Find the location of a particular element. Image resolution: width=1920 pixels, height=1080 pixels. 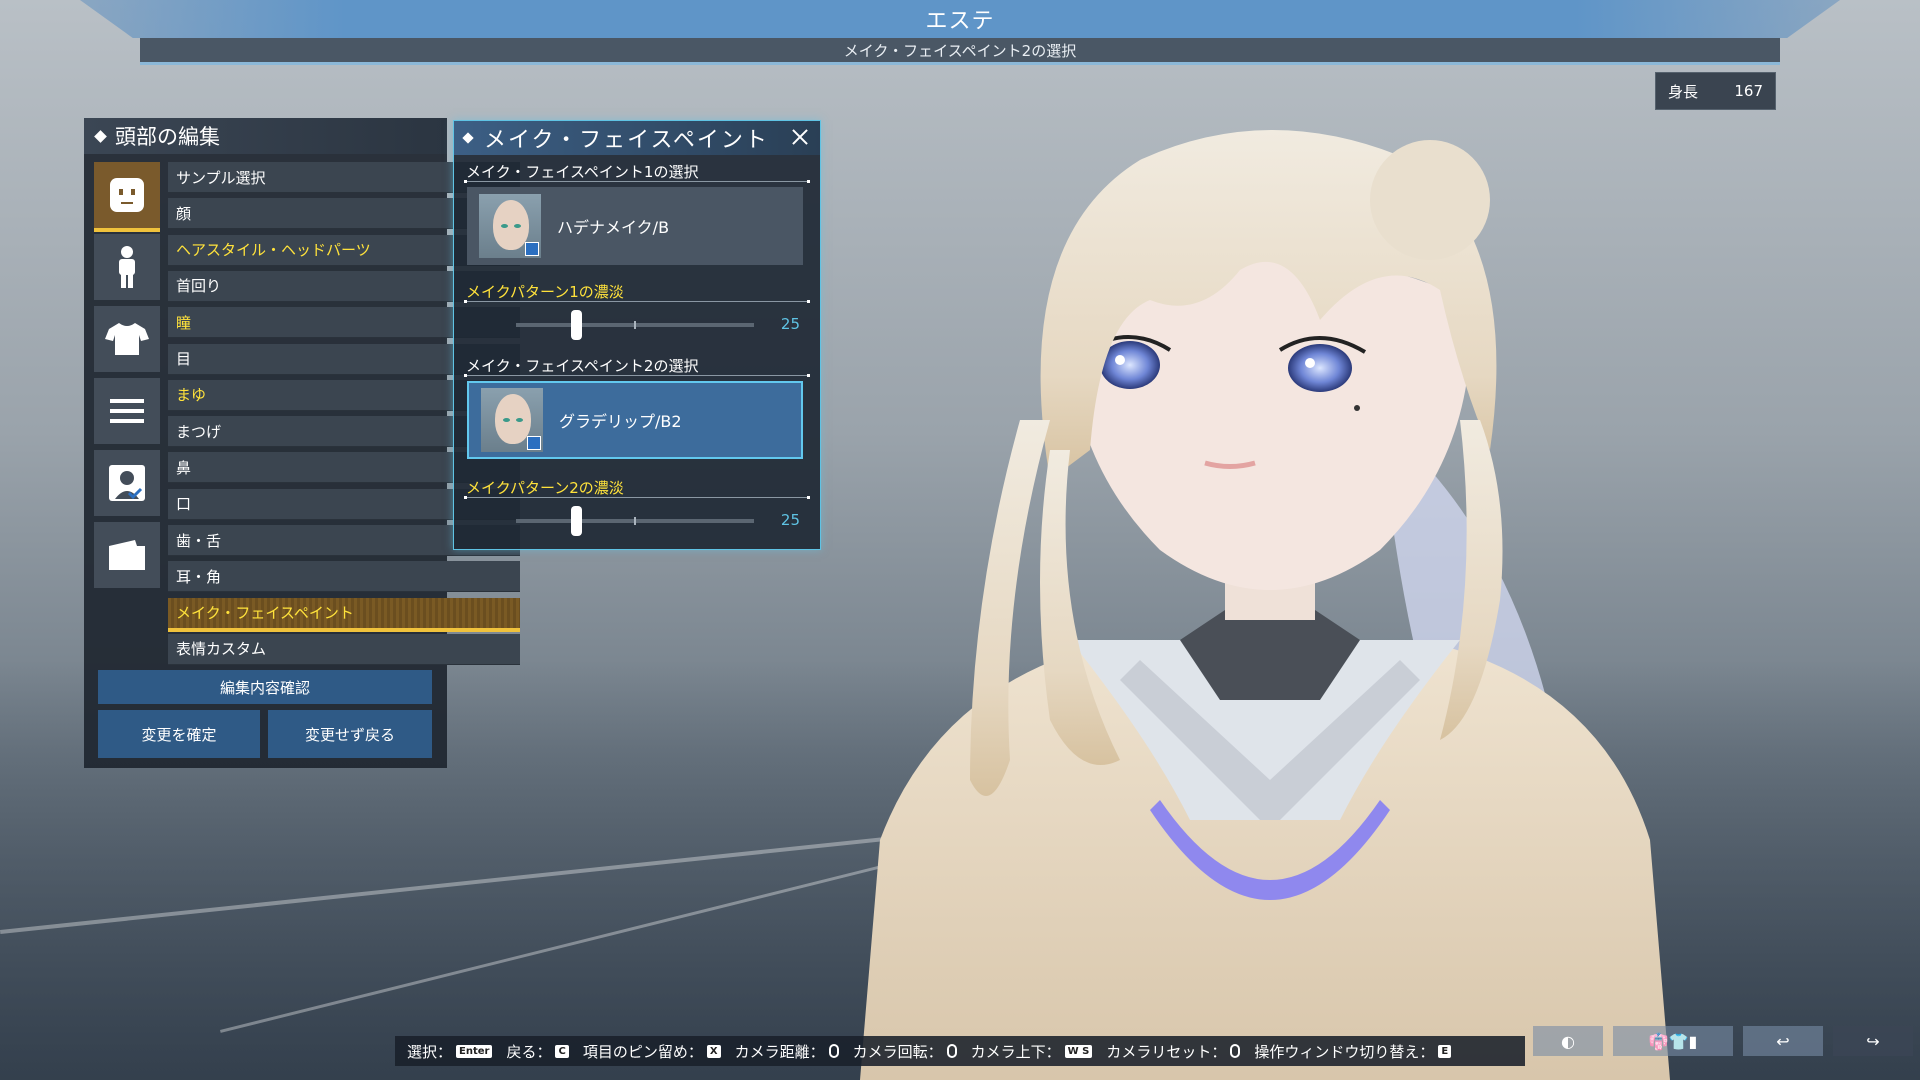

paint1-section-label: メイク・フェイスペイント1の選択 is located at coordinates (582, 172).